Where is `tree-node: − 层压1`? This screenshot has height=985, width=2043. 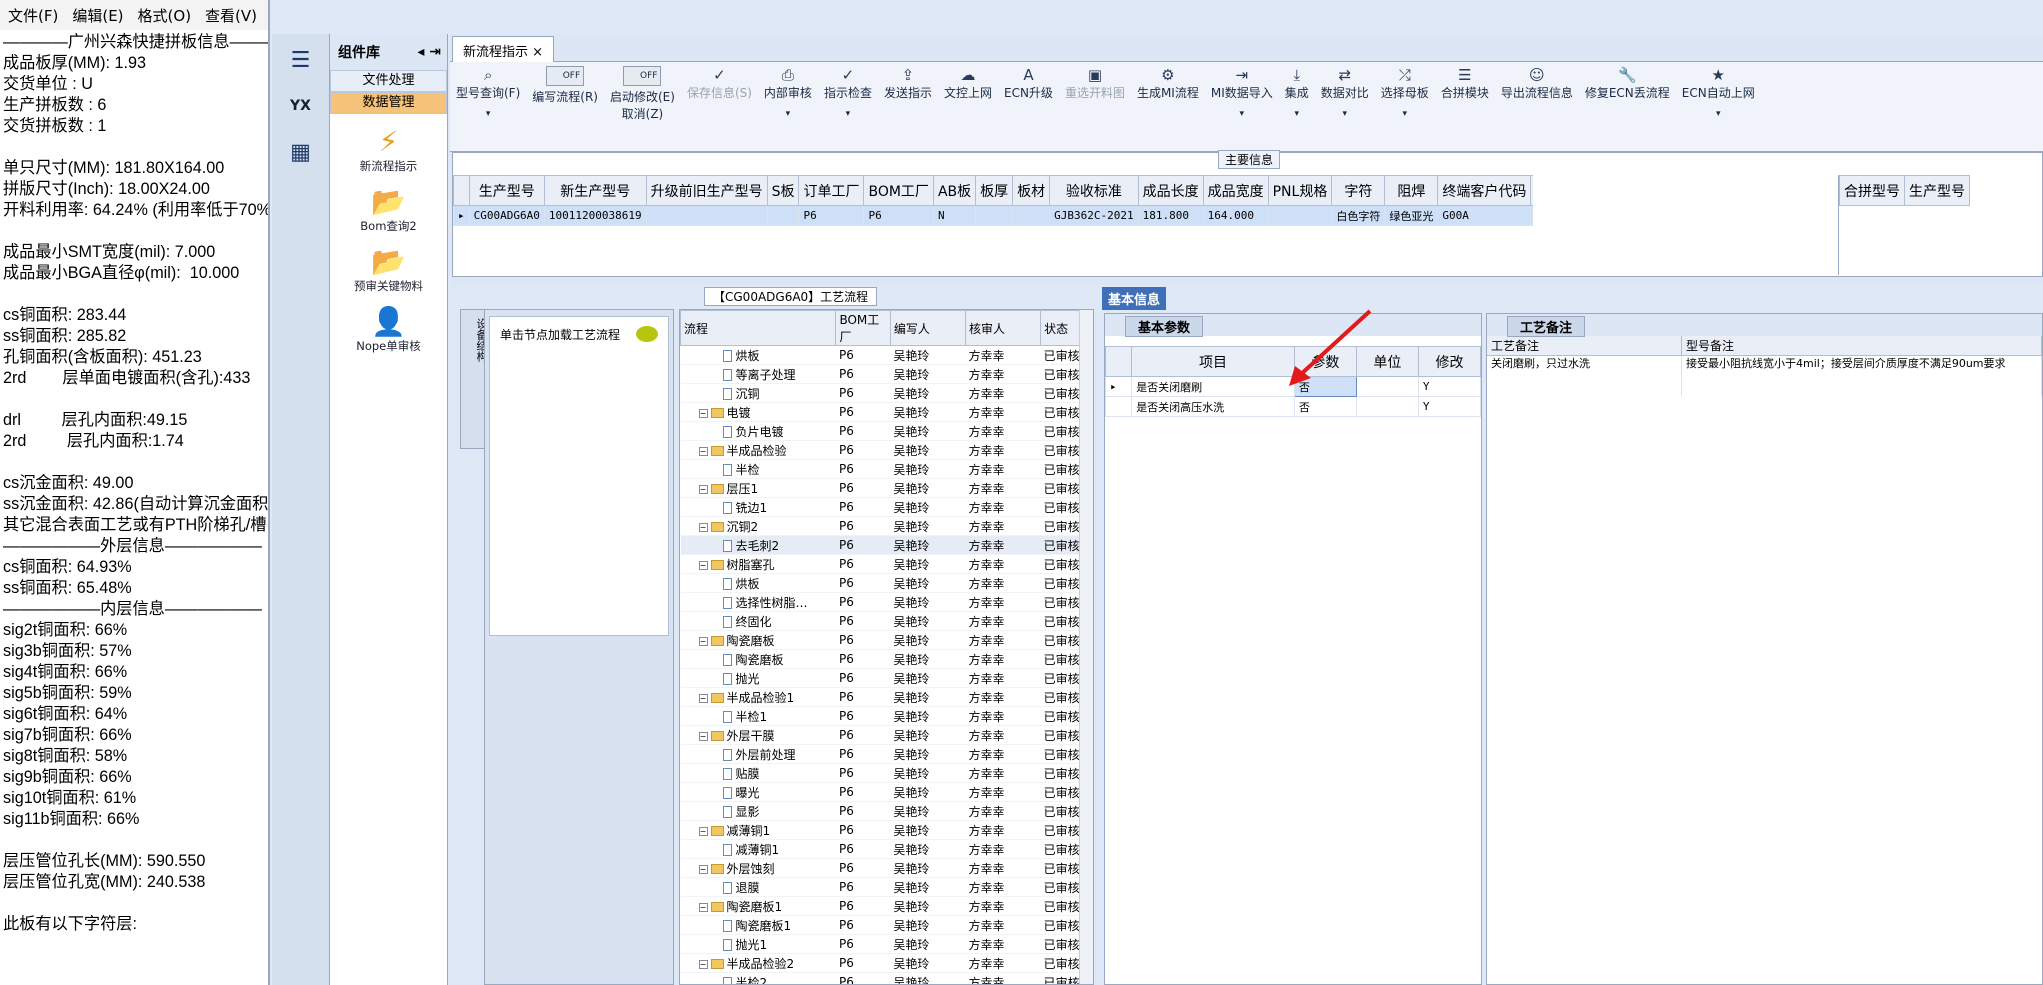 tree-node: − 层压1 is located at coordinates (758, 488).